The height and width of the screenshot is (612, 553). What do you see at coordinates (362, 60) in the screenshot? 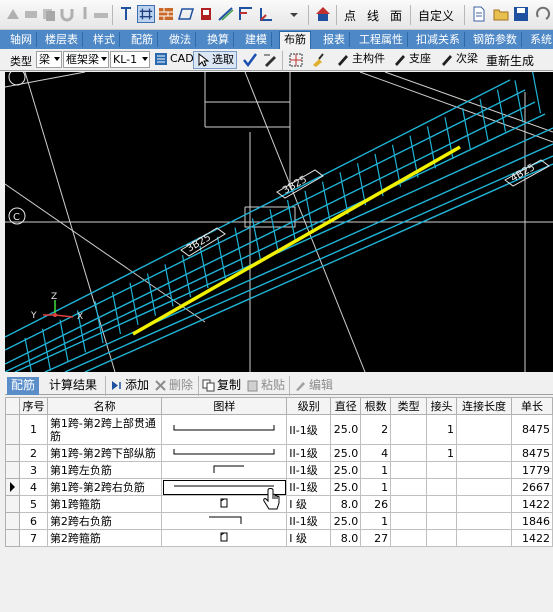
I see `main-member-button: 主构件` at bounding box center [362, 60].